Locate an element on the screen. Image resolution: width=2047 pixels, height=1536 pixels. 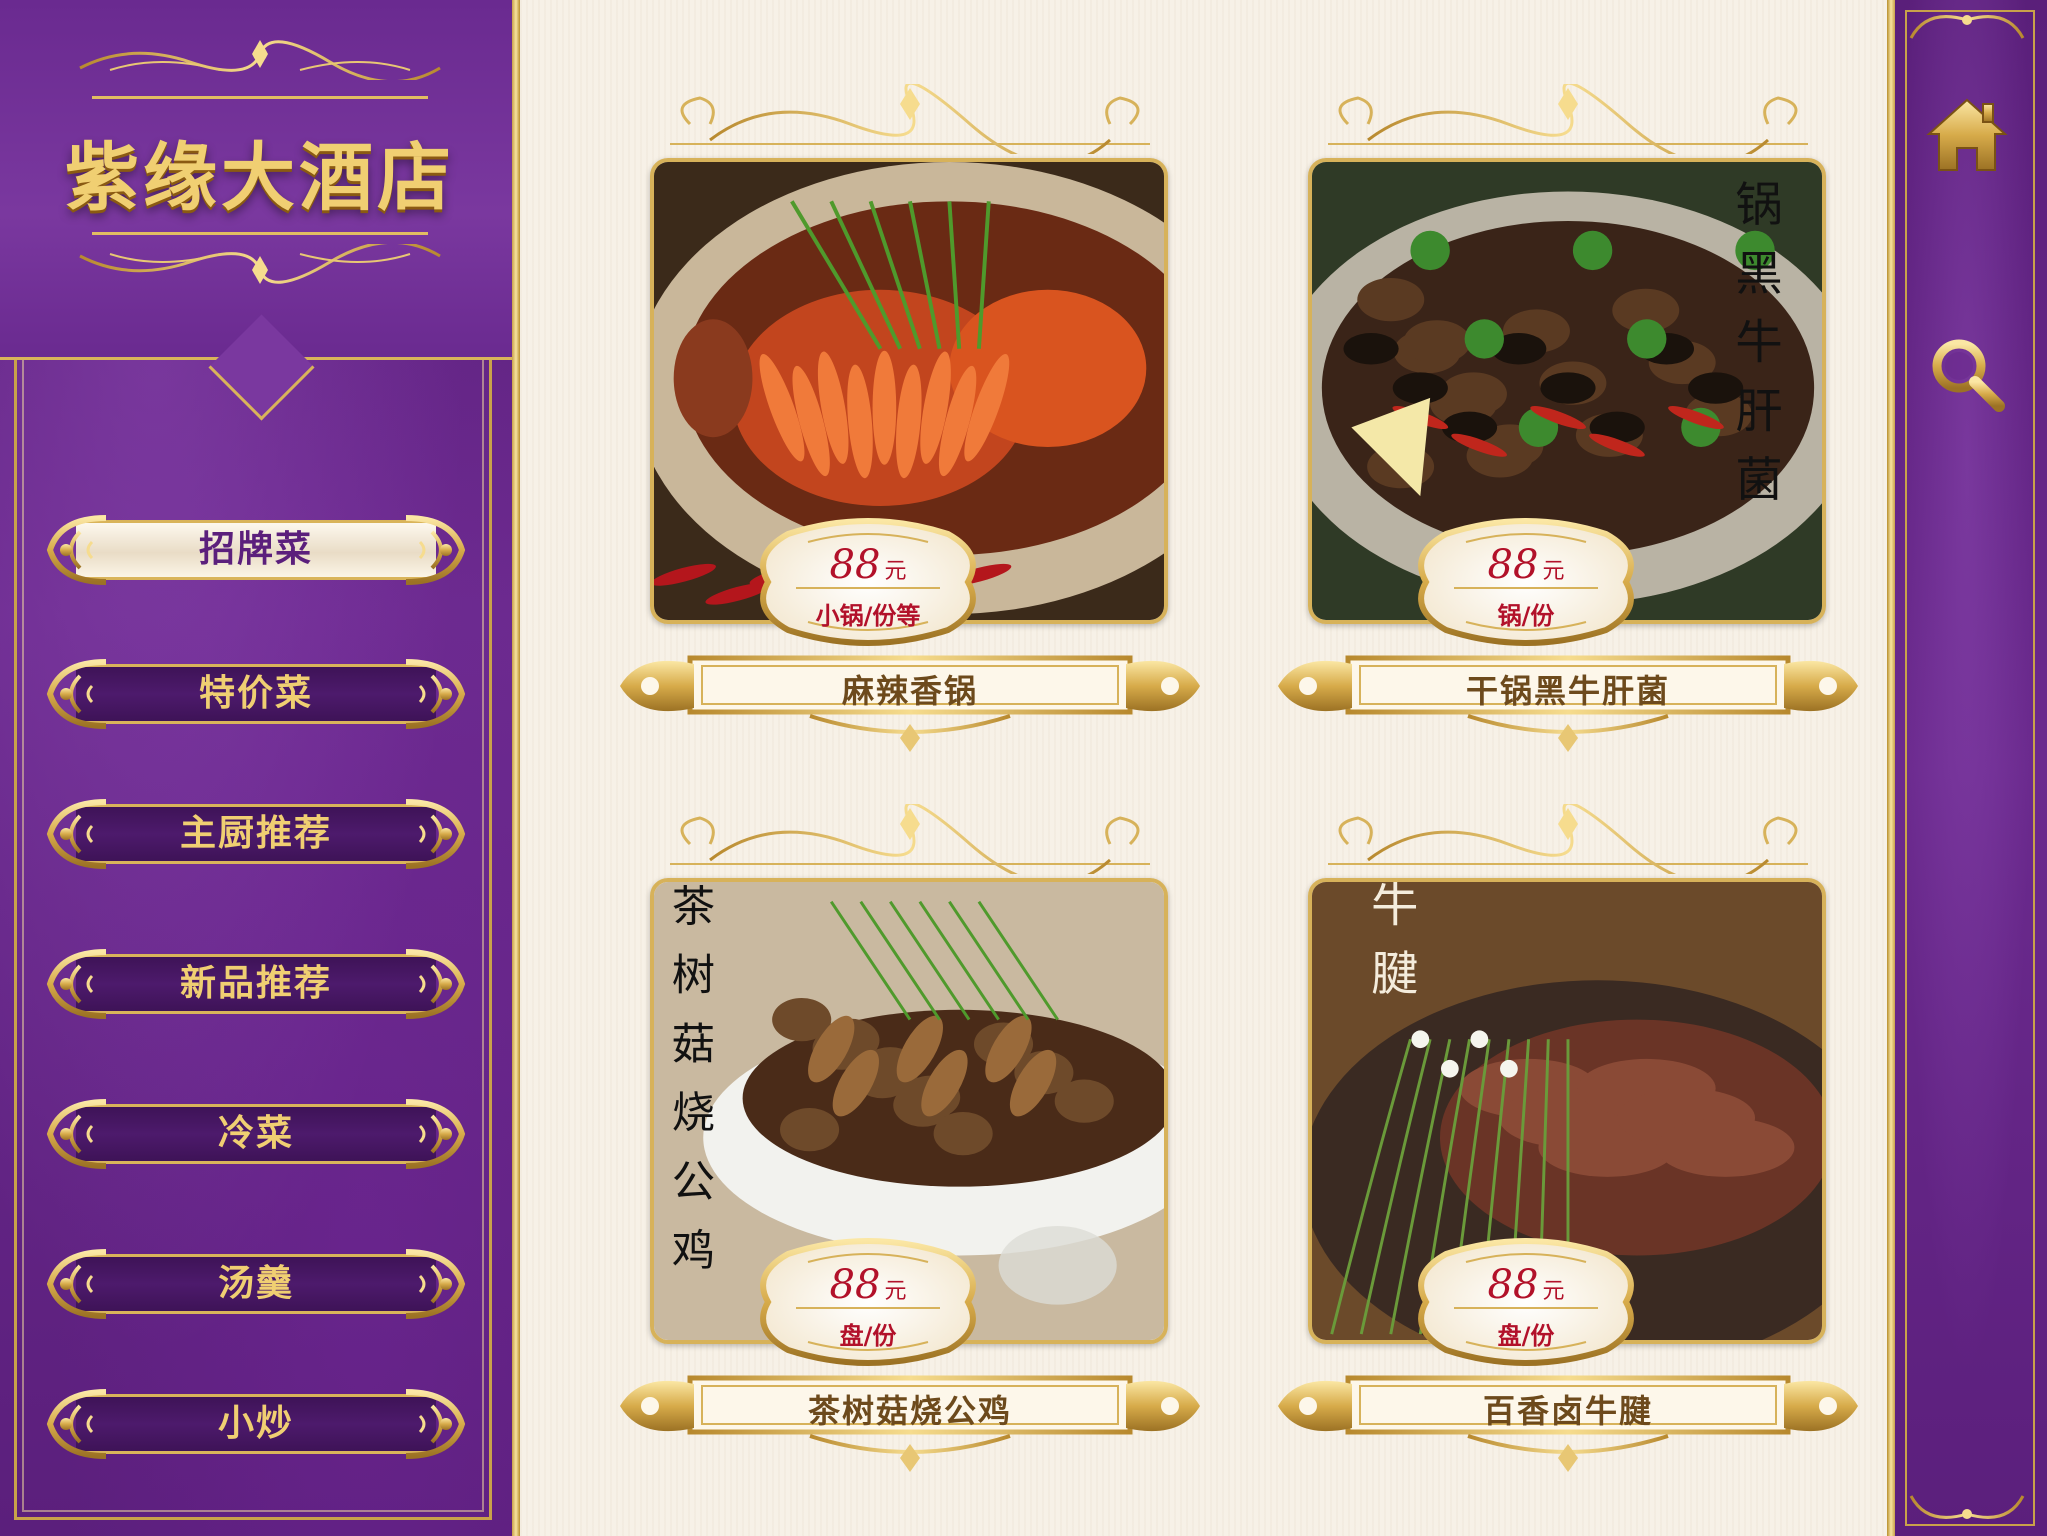
right-rail is located at coordinates (1967, 768).